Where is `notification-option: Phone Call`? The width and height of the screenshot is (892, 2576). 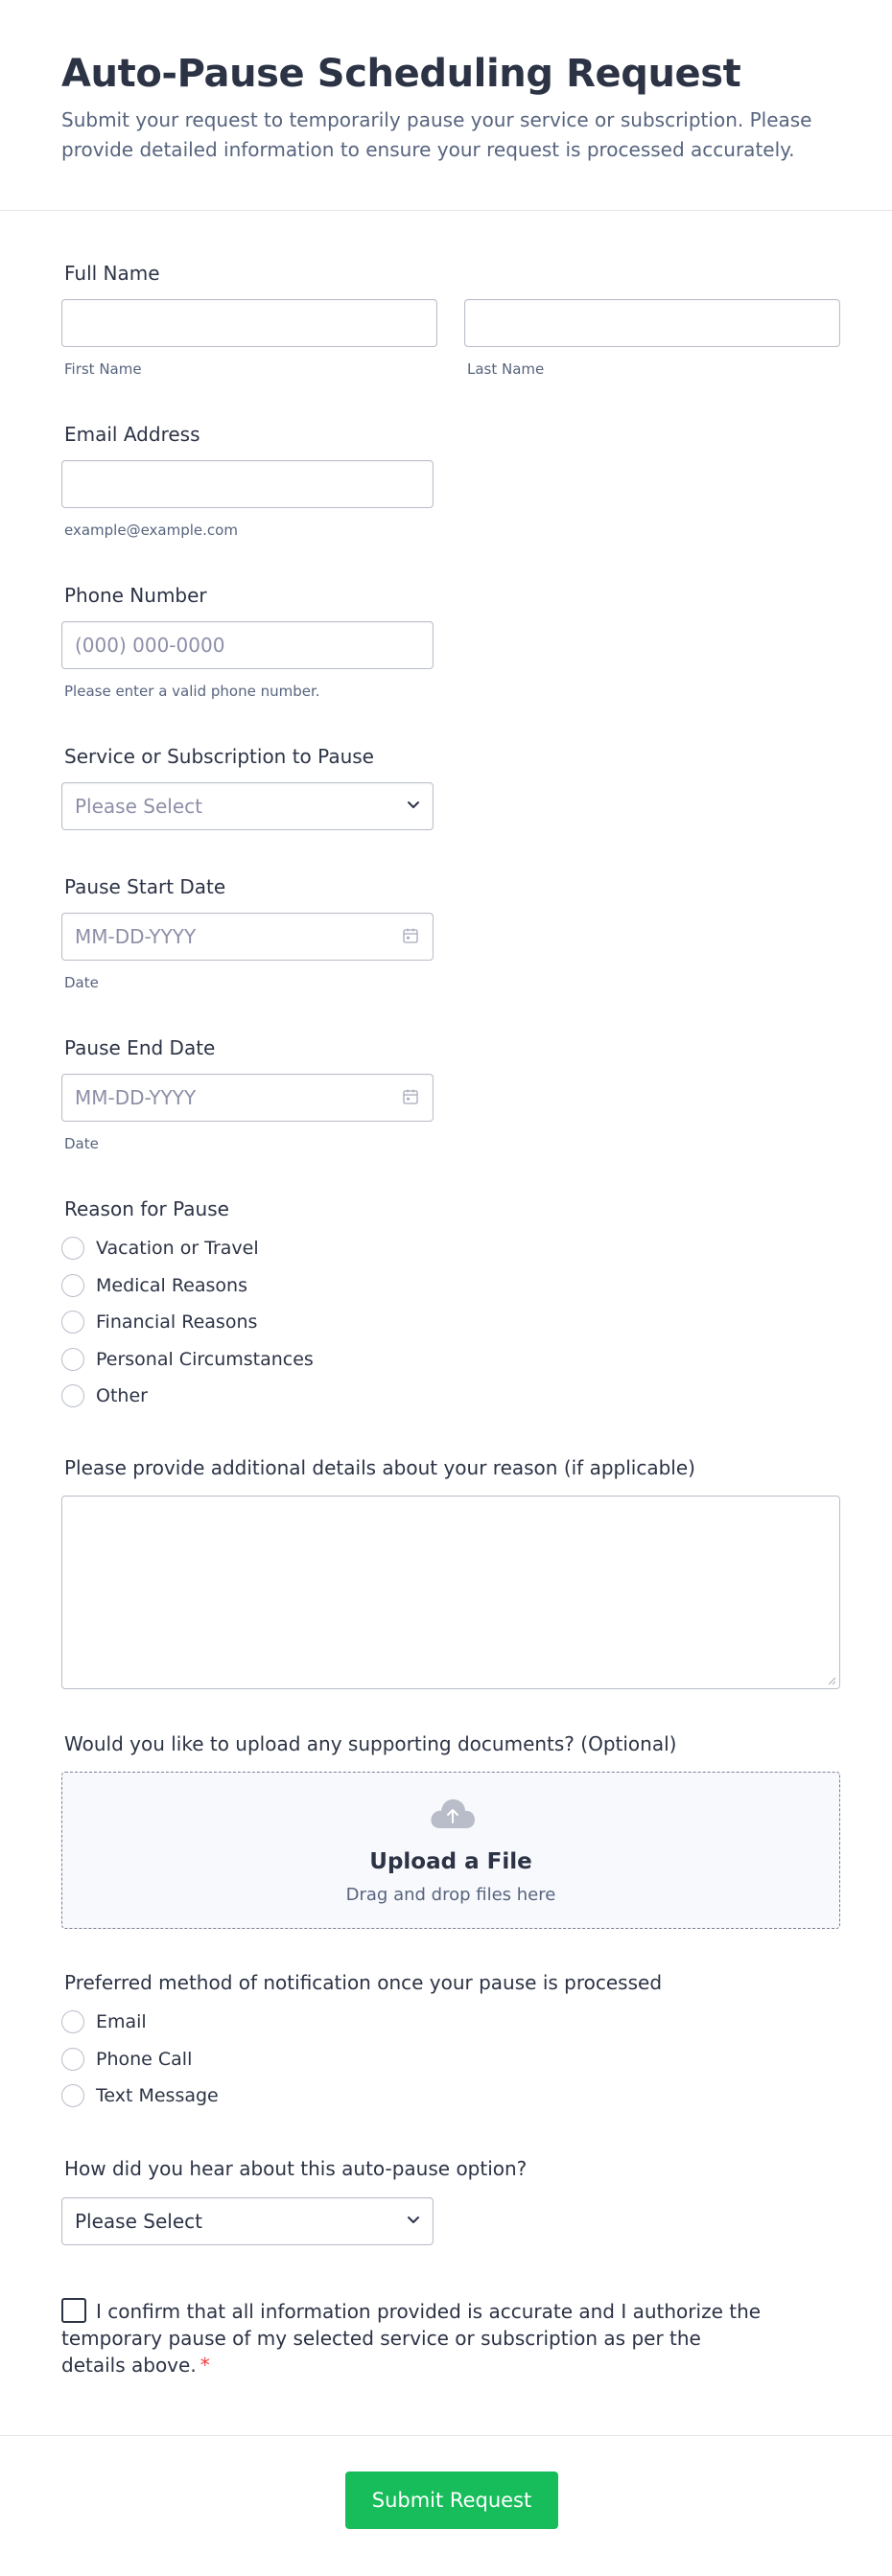
notification-option: Phone Call is located at coordinates (127, 2060).